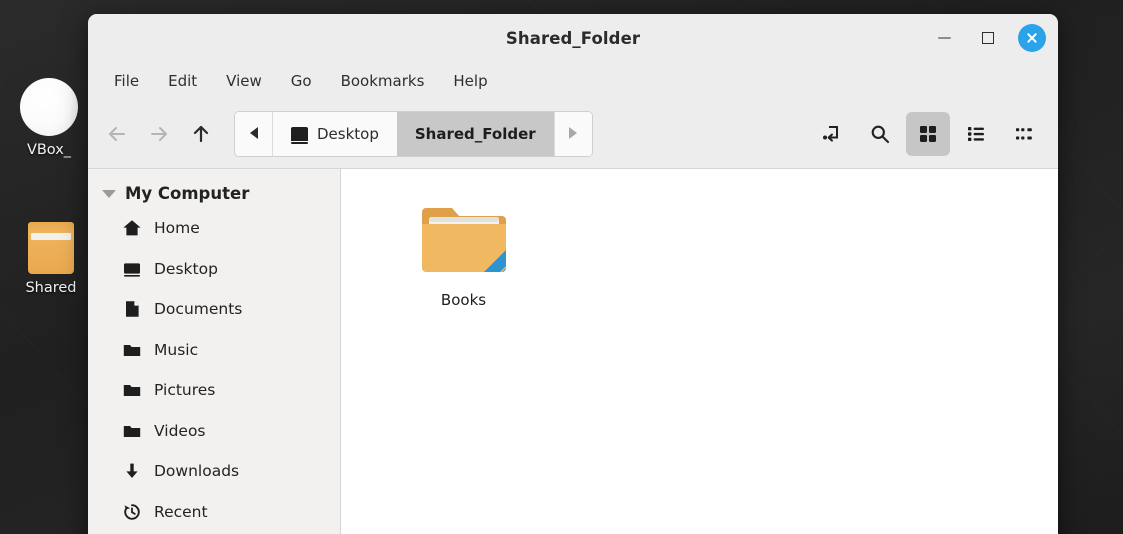  I want to click on sidebar-item-label: Recent, so click(181, 511).